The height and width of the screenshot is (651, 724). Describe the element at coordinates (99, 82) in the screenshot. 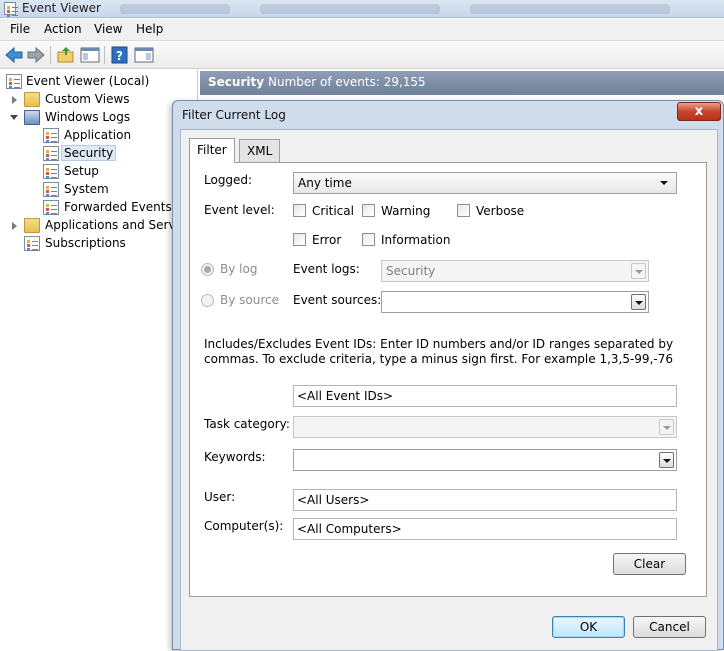

I see `tree-item-root: Event Viewer (Local)` at that location.